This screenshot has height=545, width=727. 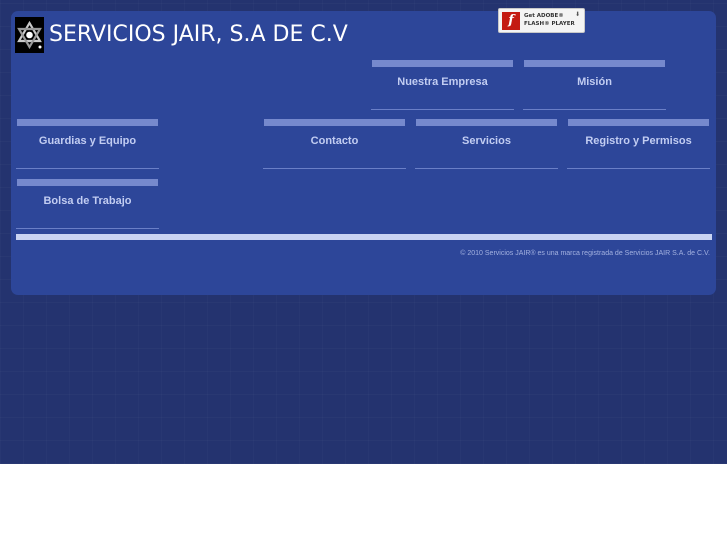 I want to click on nav-item-guardias-y-equipo: Guardias y Equipo, so click(x=87, y=144).